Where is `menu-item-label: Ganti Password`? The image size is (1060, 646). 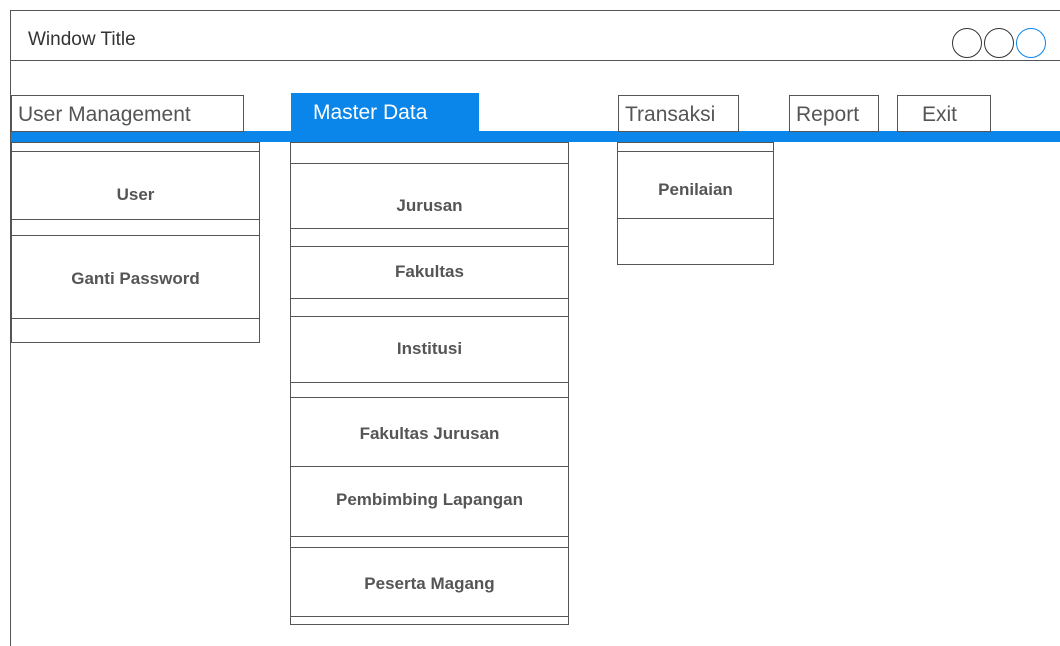
menu-item-label: Ganti Password is located at coordinates (135, 278).